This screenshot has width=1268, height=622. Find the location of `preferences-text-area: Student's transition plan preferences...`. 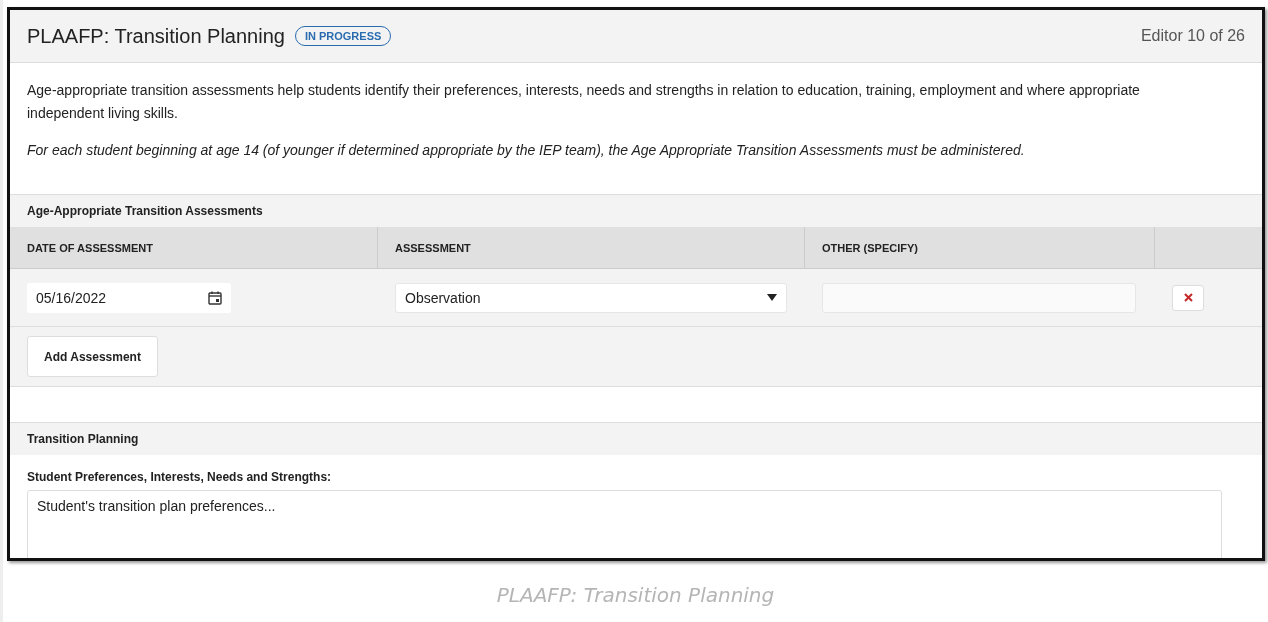

preferences-text-area: Student's transition plan preferences... is located at coordinates (624, 524).